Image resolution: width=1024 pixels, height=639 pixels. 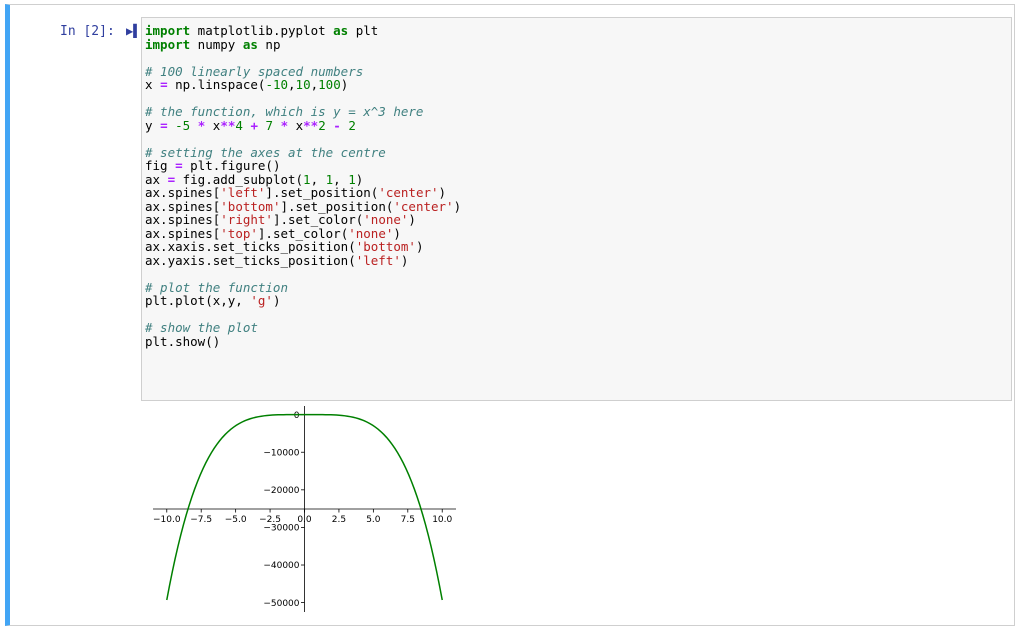 I want to click on code-token: -10, so click(x=277, y=84).